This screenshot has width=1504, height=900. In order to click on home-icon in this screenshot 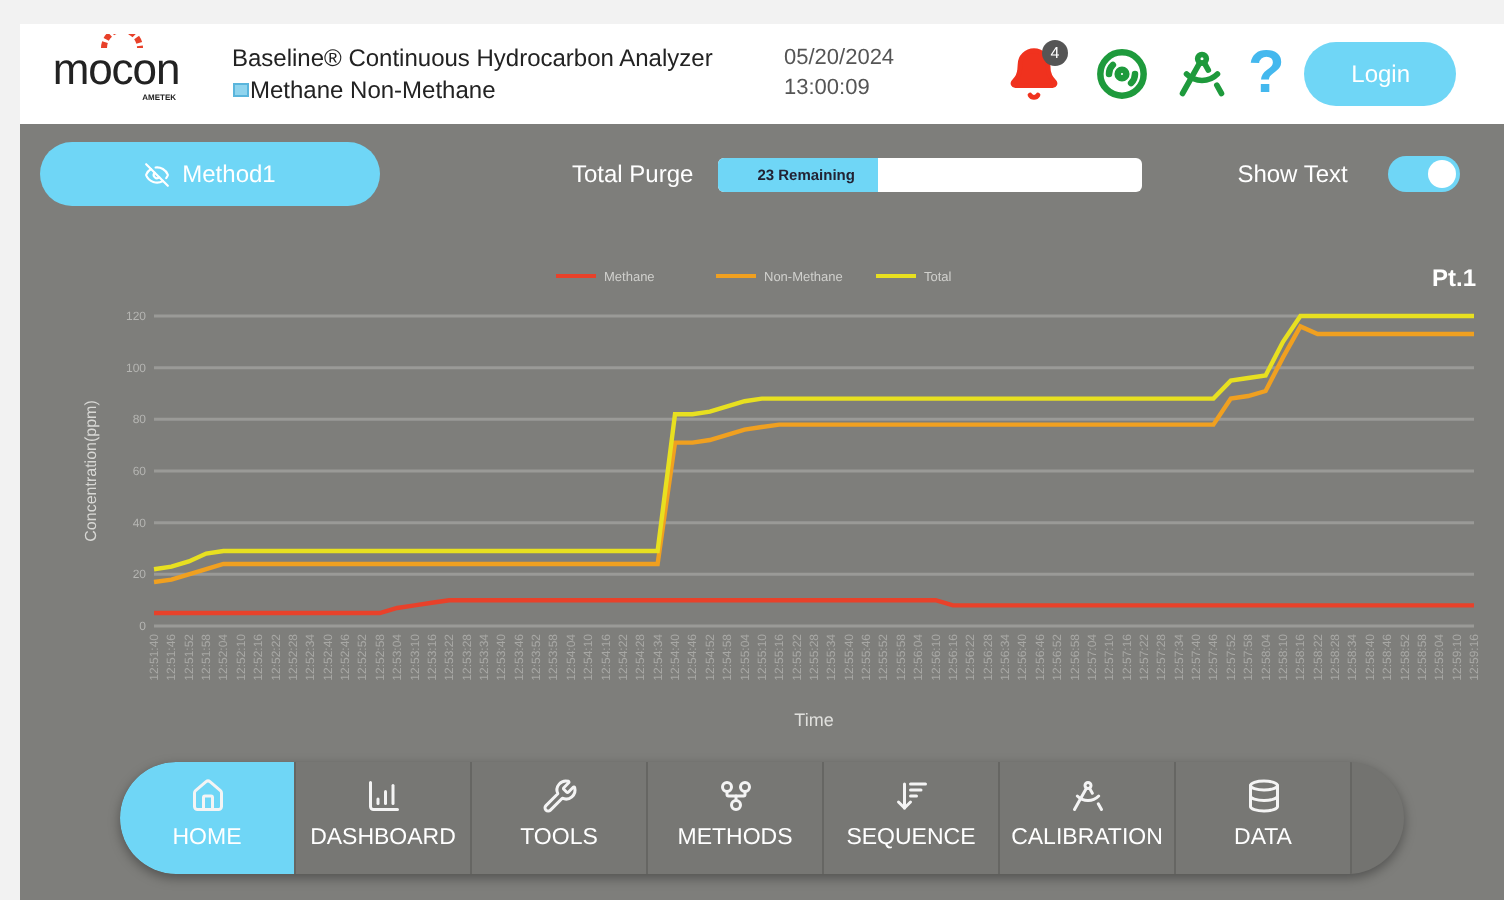, I will do `click(207, 796)`.